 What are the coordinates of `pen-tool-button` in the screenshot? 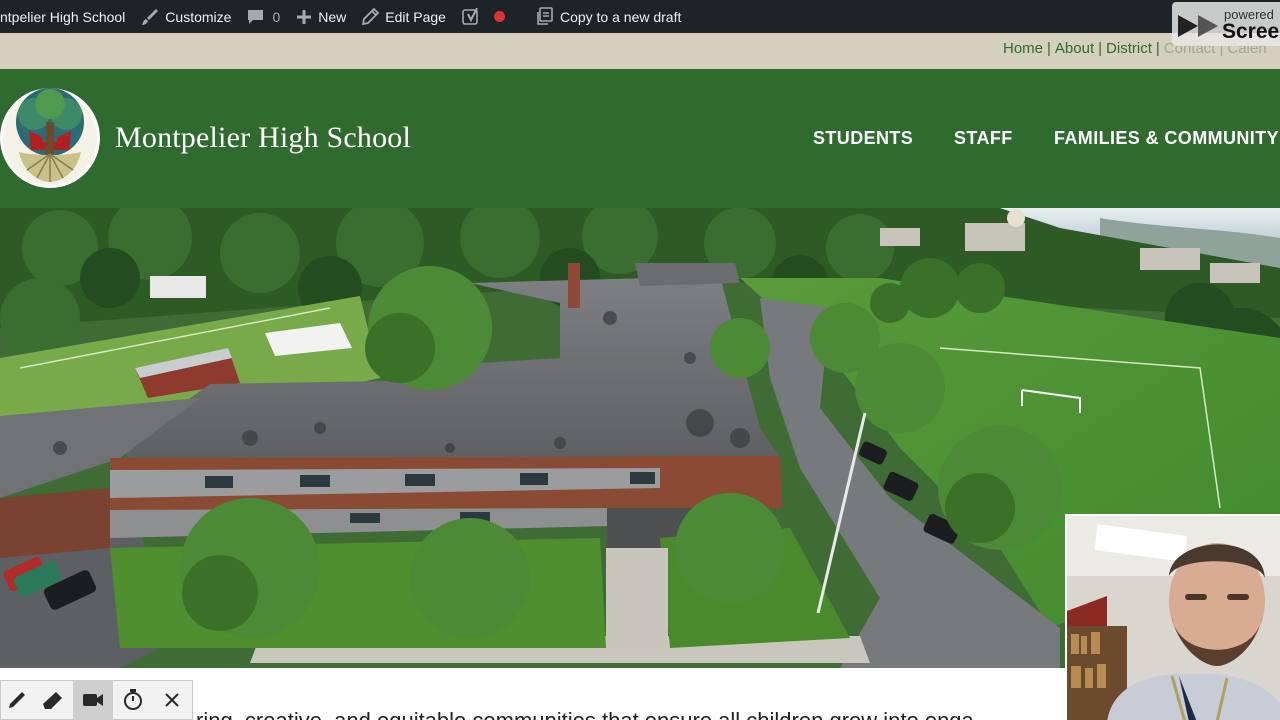 It's located at (17, 700).